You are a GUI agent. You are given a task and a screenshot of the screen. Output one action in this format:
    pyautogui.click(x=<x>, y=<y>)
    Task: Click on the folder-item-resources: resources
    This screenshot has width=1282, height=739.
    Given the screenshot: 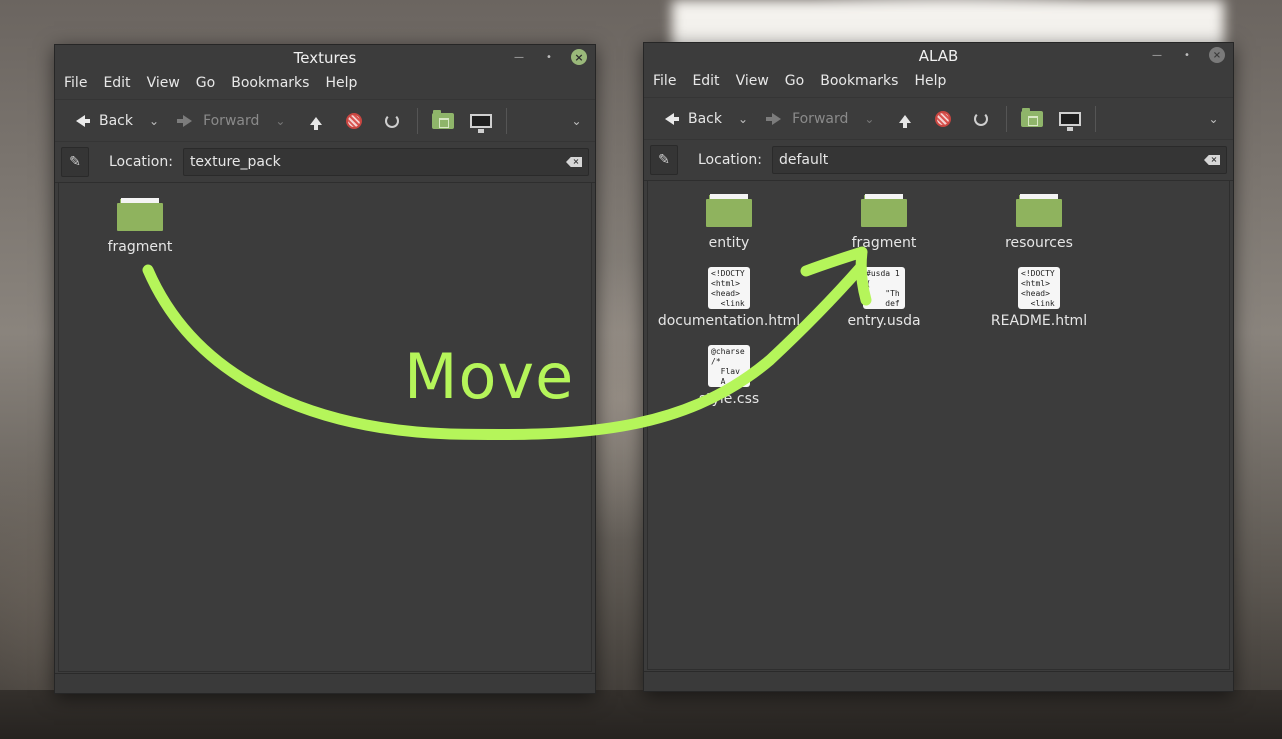 What is the action you would take?
    pyautogui.click(x=1039, y=222)
    